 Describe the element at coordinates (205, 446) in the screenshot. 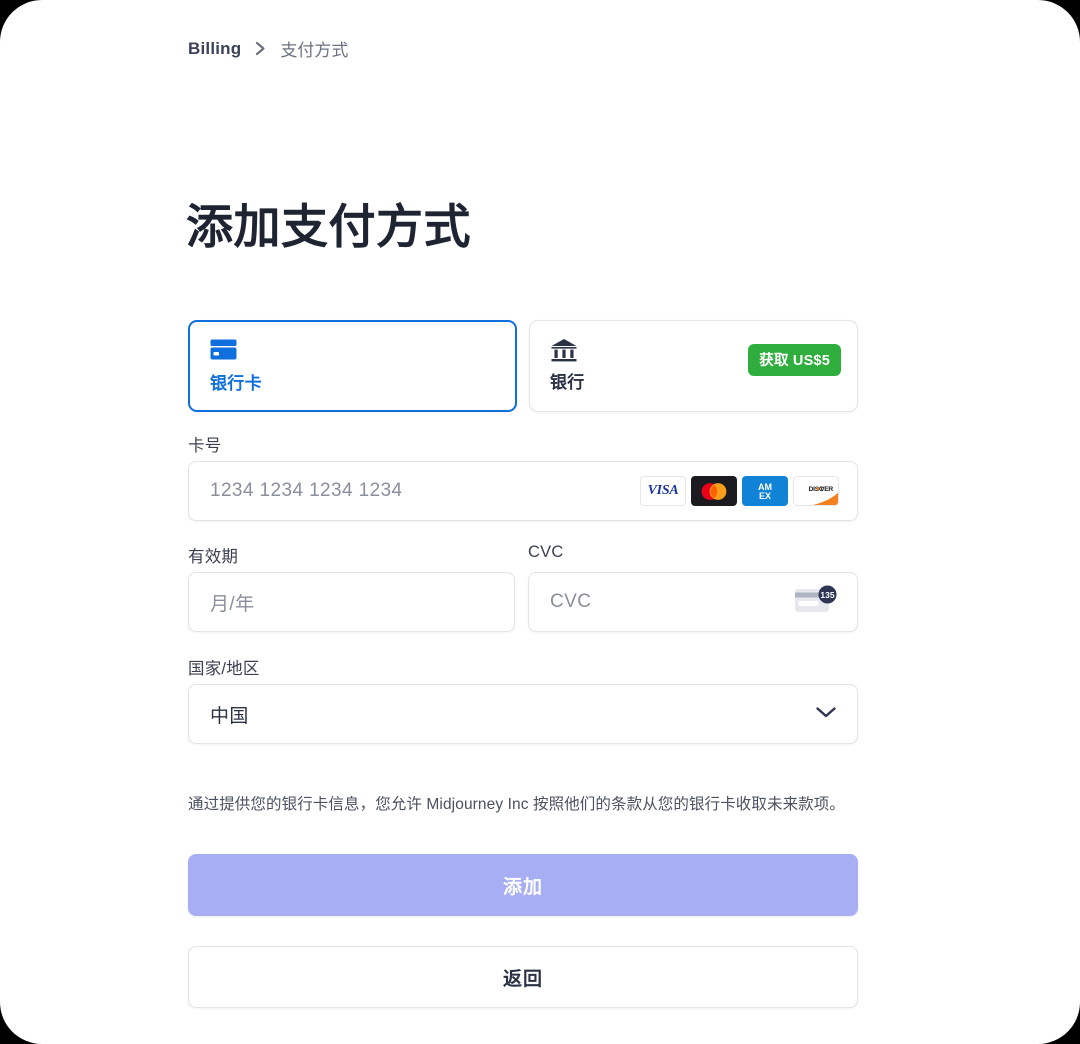

I see `card-number-label: 卡号` at that location.